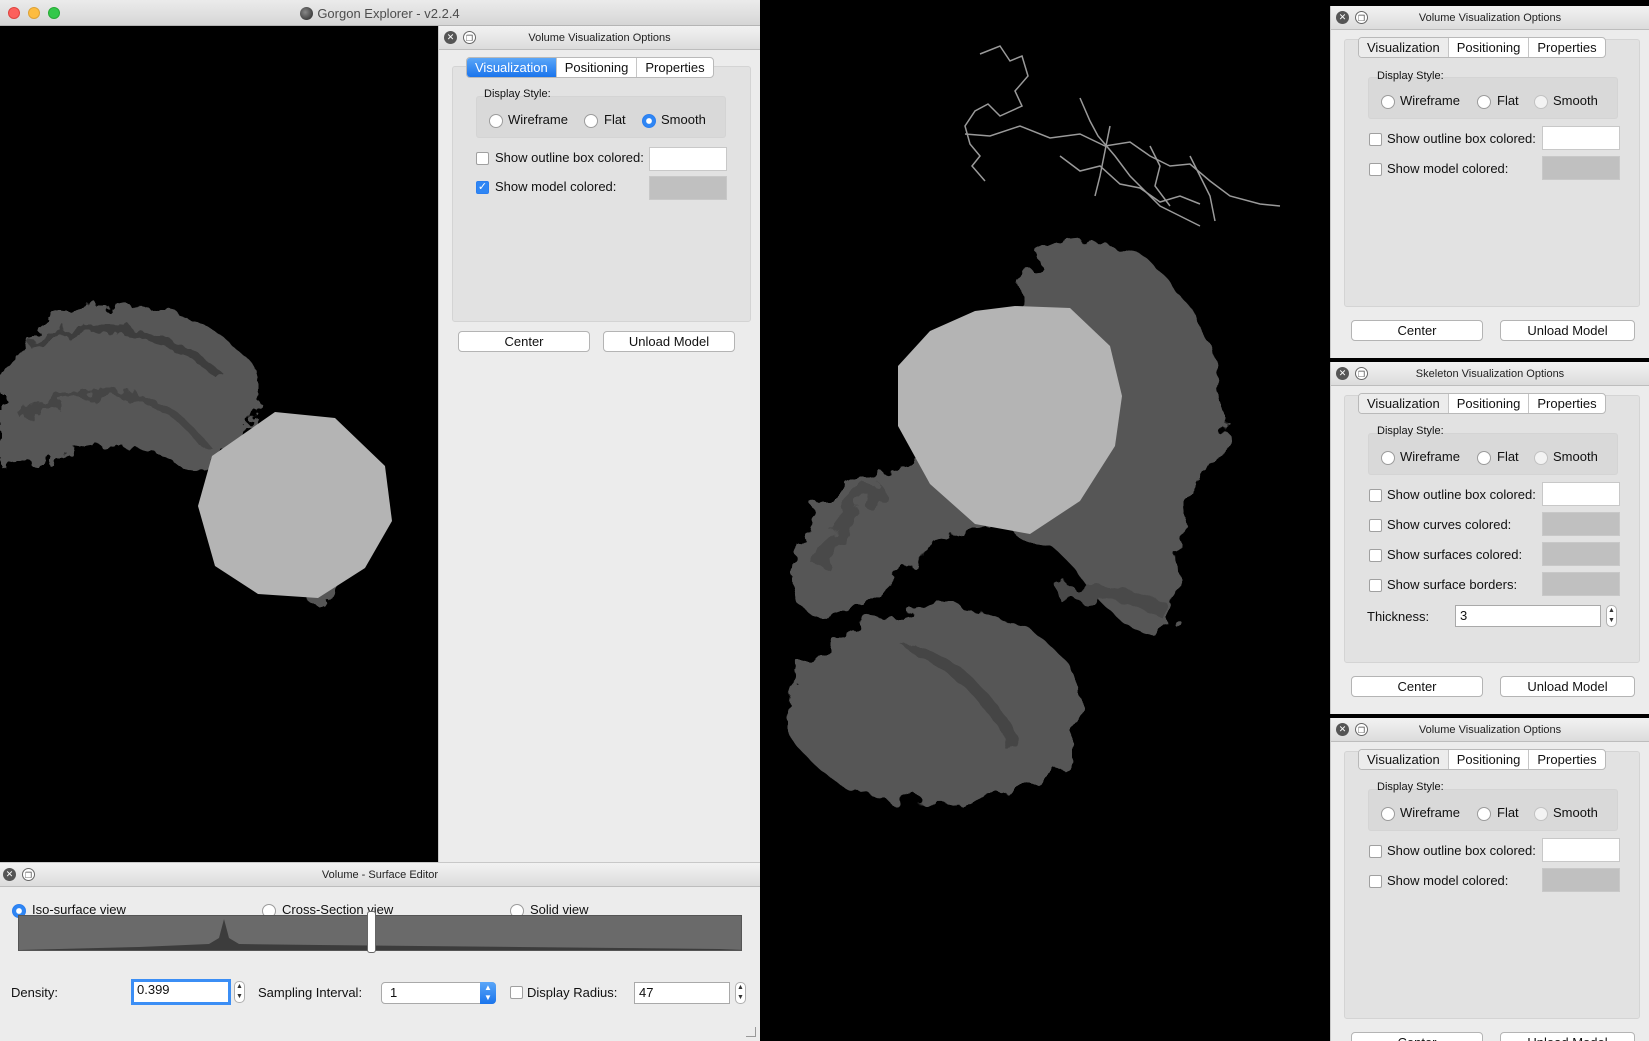 Image resolution: width=1649 pixels, height=1041 pixels. I want to click on density-stepper: ▲ ▼, so click(239, 992).